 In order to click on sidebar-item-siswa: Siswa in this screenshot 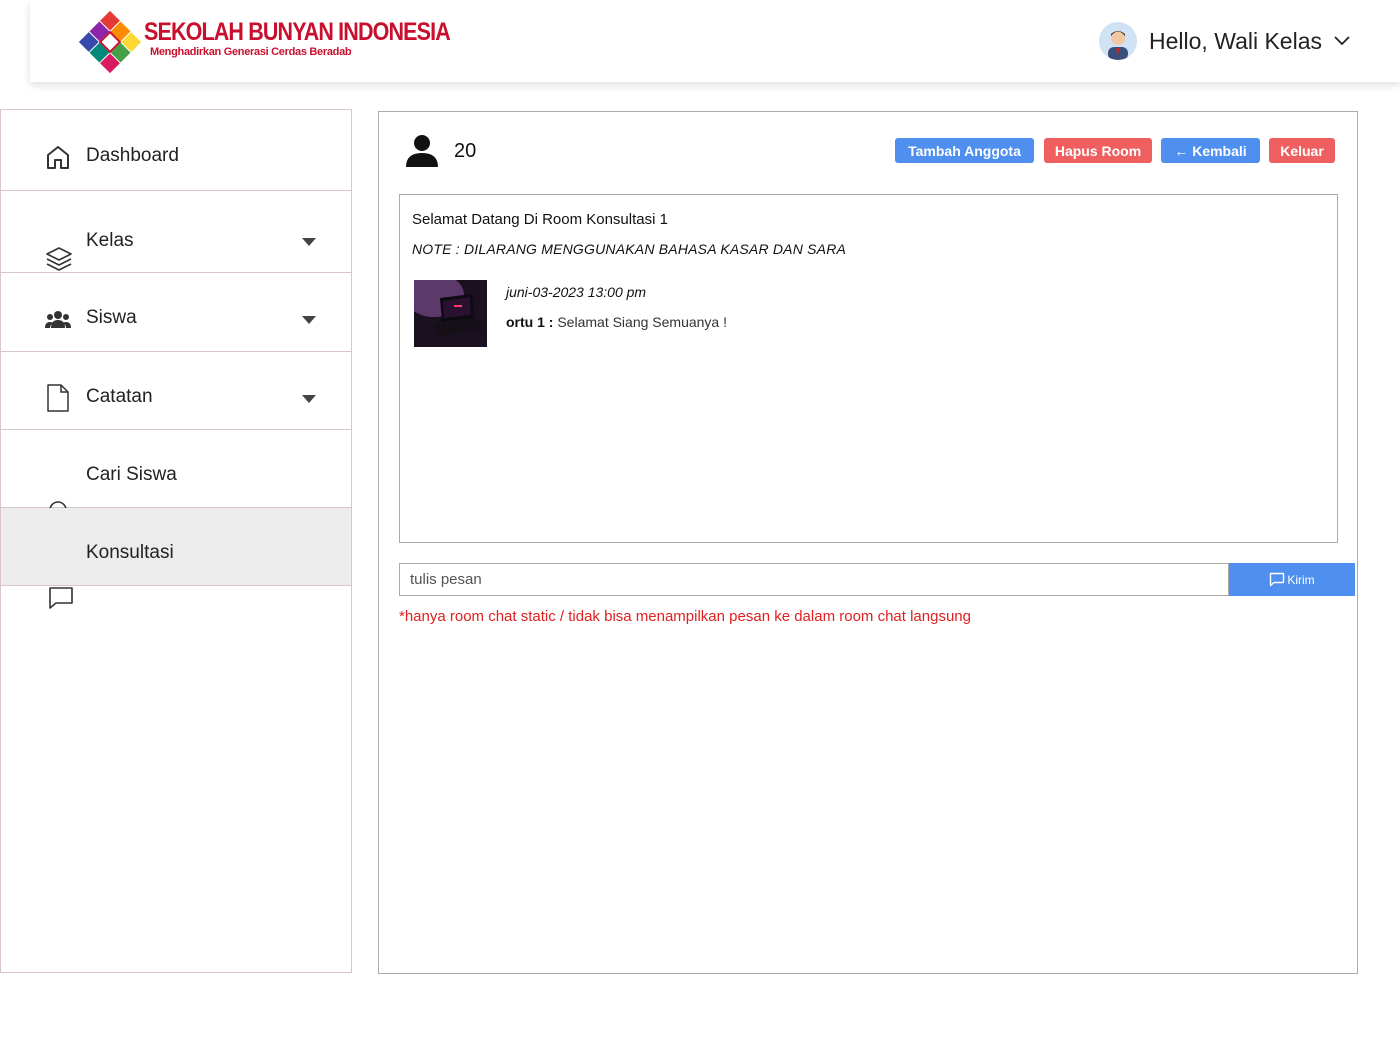, I will do `click(176, 313)`.